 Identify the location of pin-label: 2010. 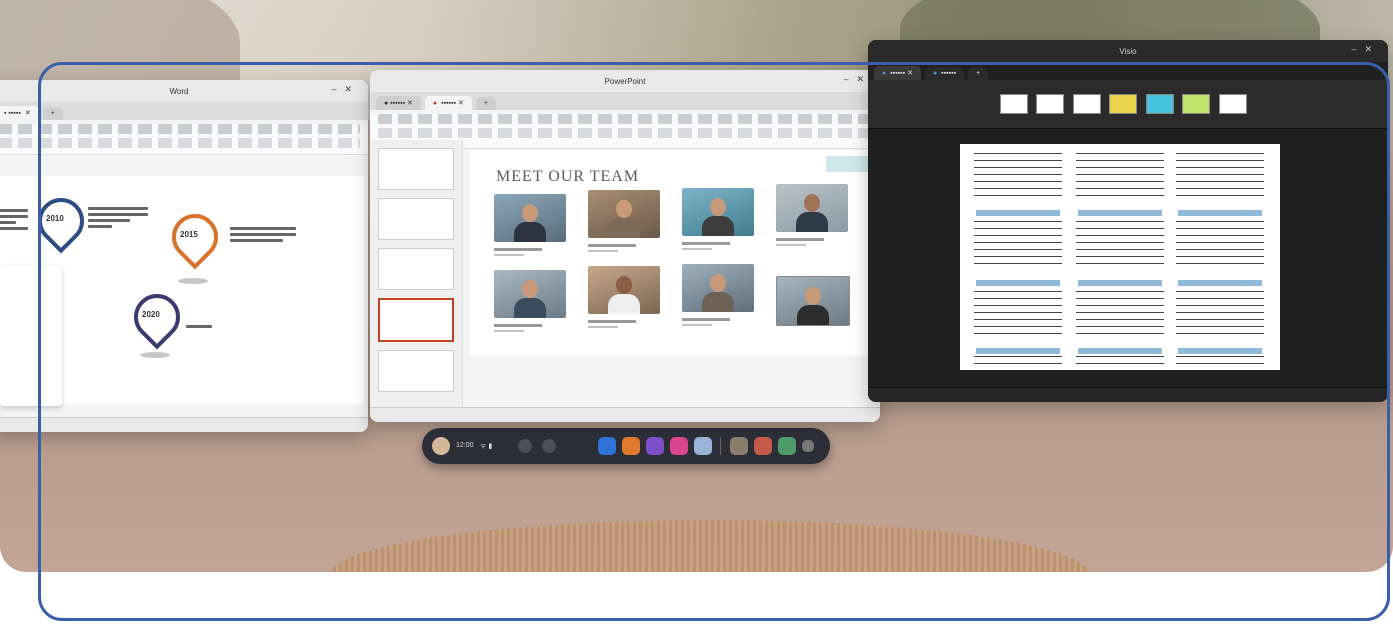
(55, 218).